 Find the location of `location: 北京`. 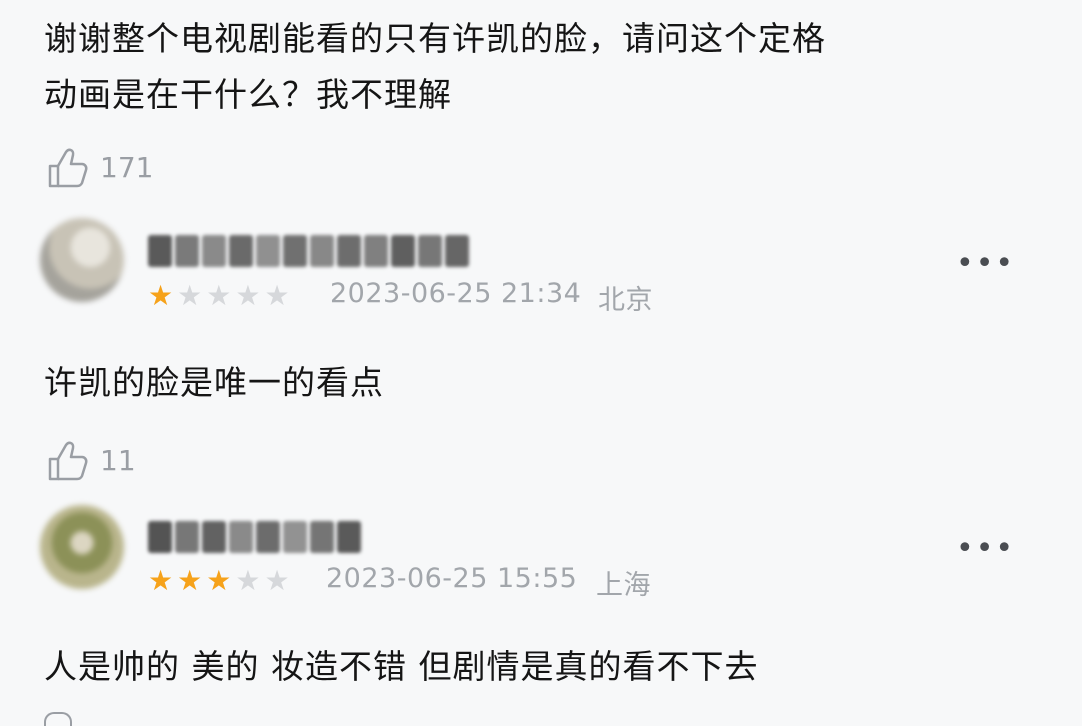

location: 北京 is located at coordinates (625, 300).